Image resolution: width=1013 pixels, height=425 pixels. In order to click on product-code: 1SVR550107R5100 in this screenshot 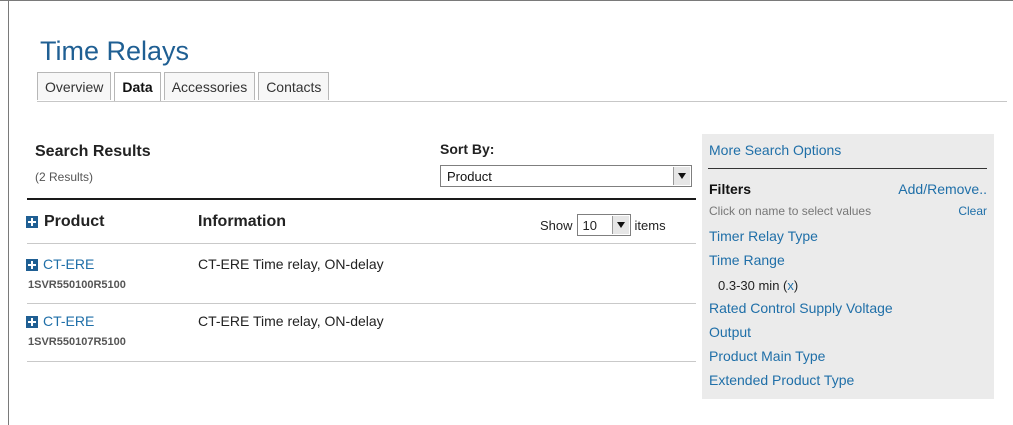, I will do `click(77, 342)`.